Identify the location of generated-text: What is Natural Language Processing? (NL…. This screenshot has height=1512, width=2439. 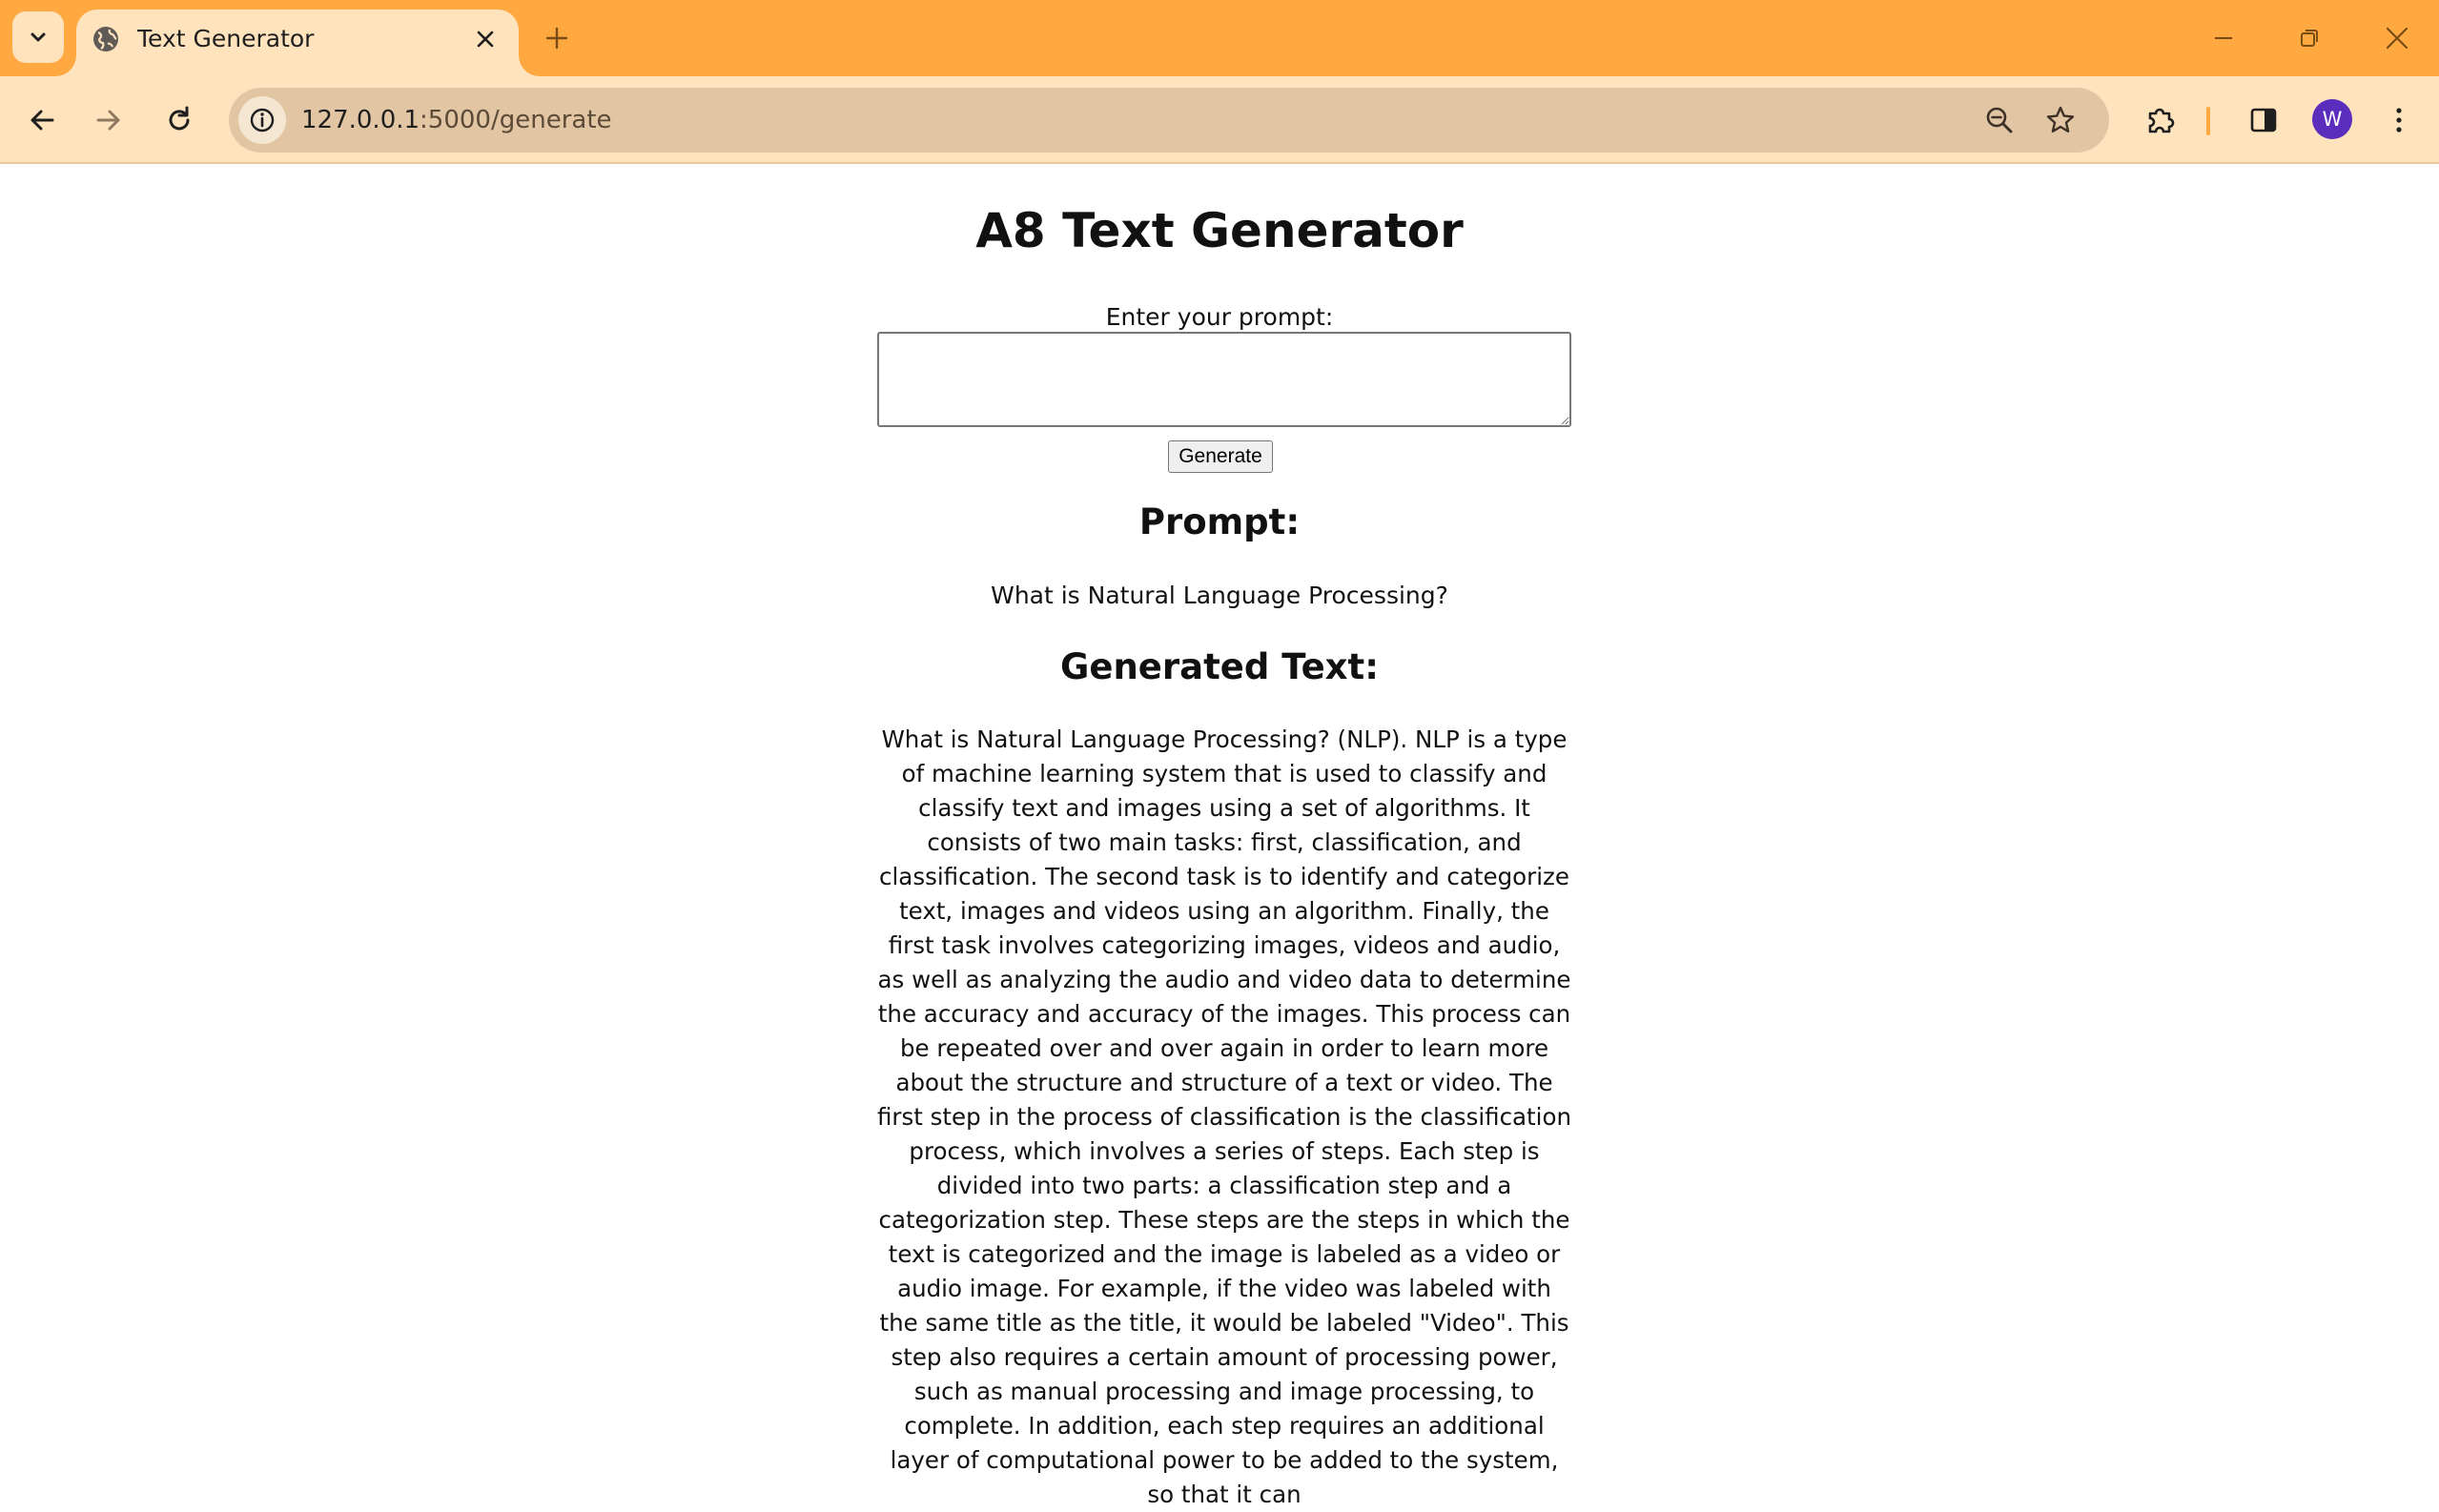
(1224, 1116).